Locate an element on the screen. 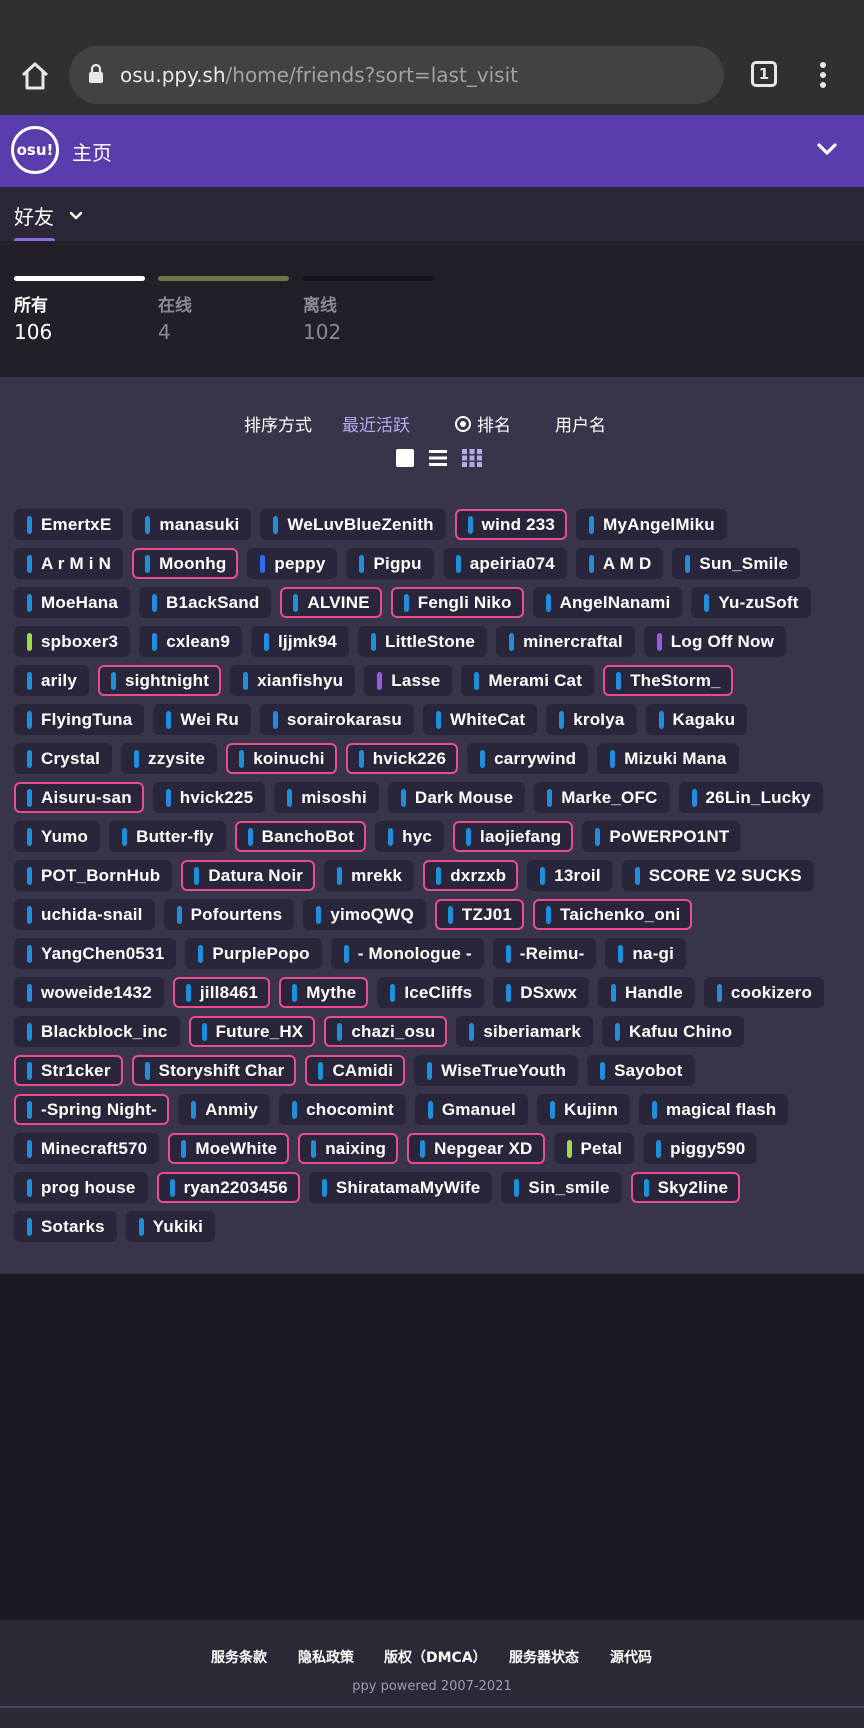  friend-card: ryan2203456 is located at coordinates (228, 1187).